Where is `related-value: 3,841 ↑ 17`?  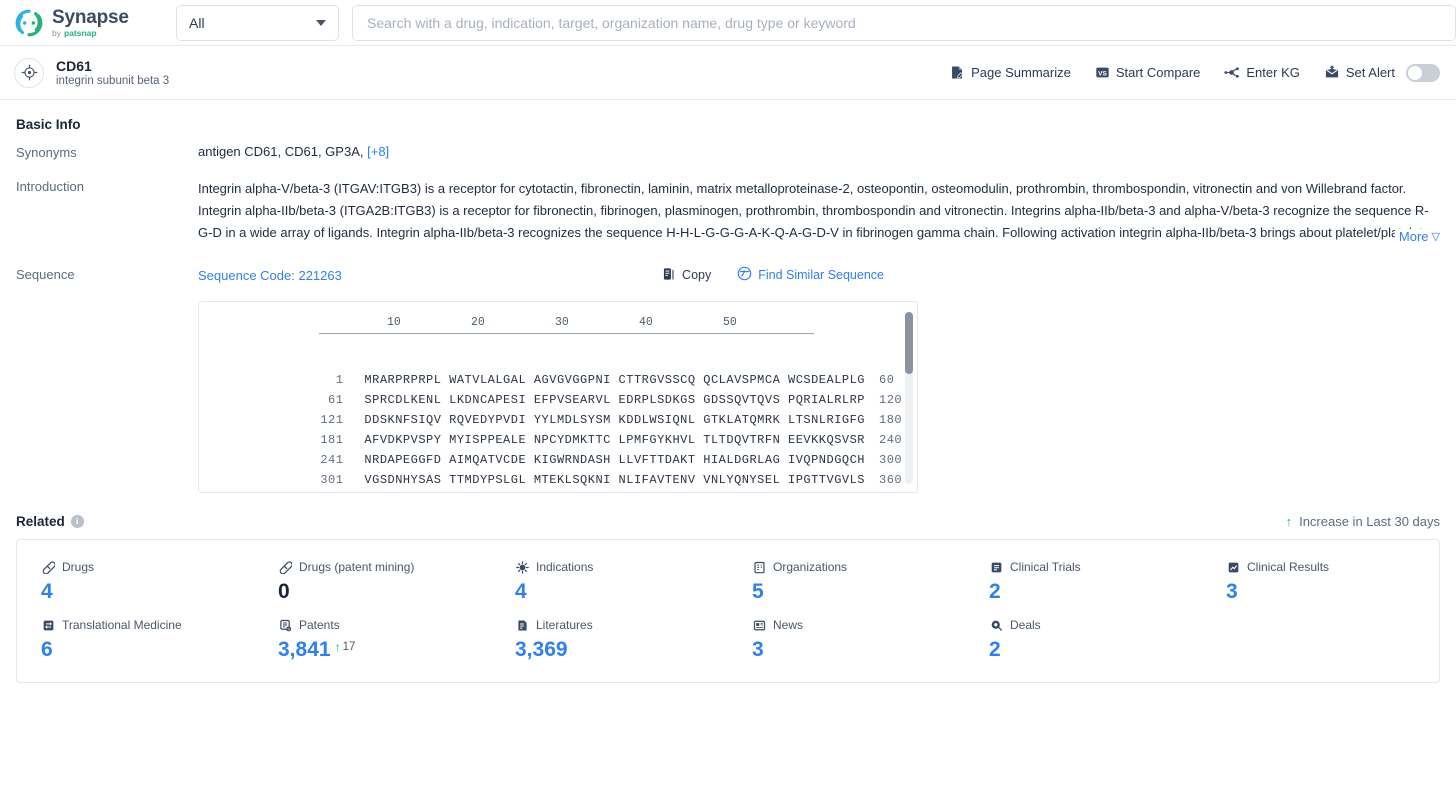 related-value: 3,841 ↑ 17 is located at coordinates (384, 650).